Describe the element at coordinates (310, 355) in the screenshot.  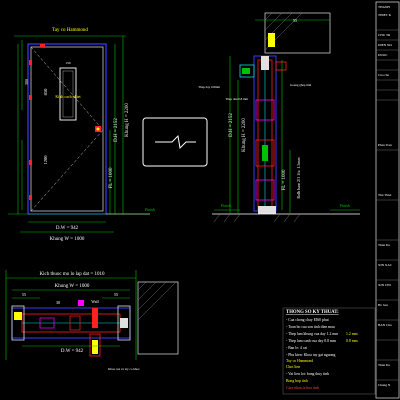
I see `spec-line-5: - Phu kien: Khoa tay gat nguong` at that location.